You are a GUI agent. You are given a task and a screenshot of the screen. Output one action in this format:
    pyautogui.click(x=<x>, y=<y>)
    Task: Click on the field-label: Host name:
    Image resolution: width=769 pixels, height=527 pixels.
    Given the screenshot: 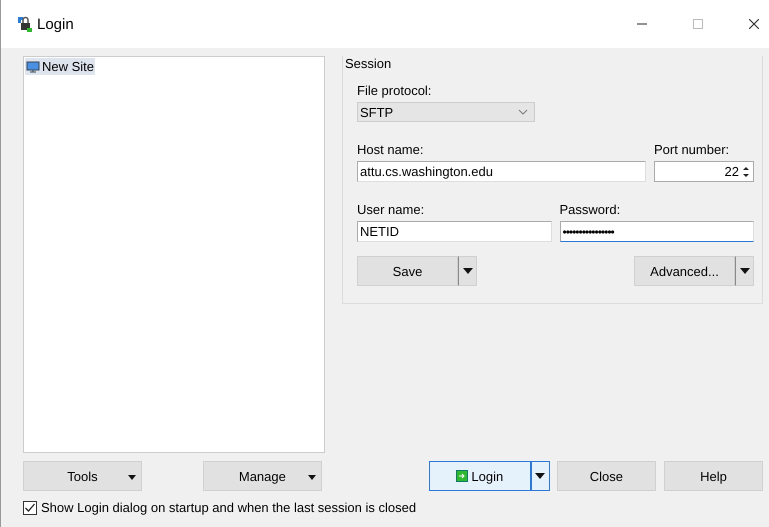 What is the action you would take?
    pyautogui.click(x=390, y=149)
    